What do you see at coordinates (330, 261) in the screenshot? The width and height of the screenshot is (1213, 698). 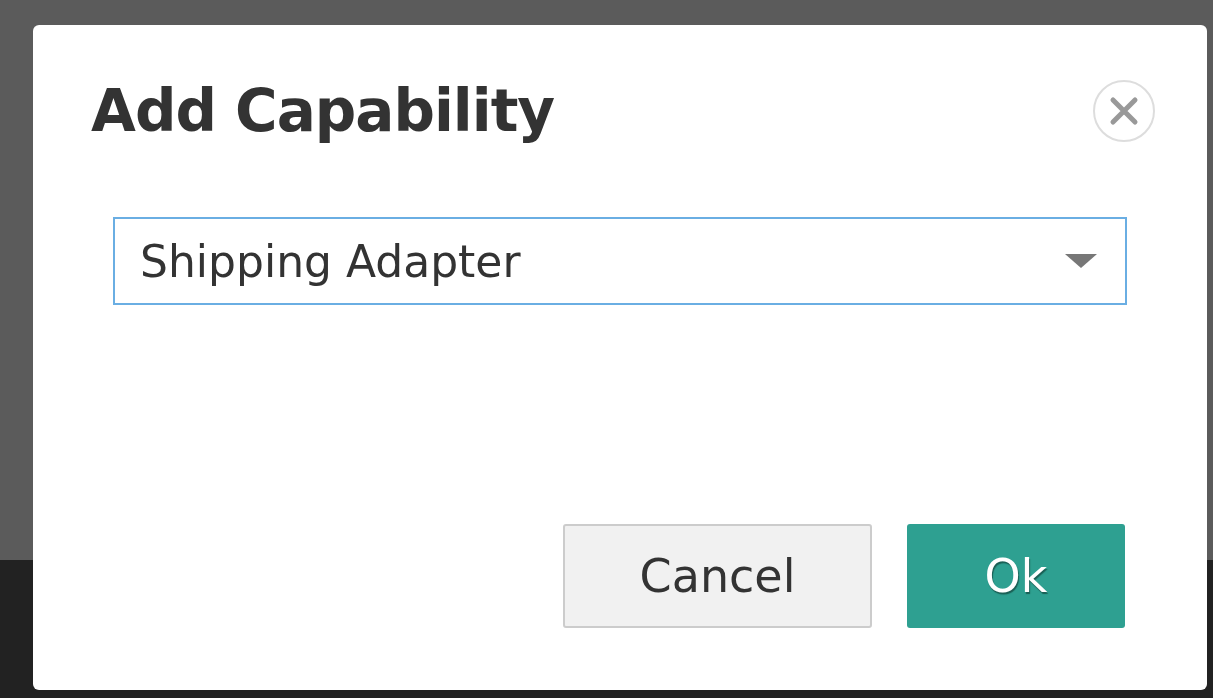 I see `select-value: Shipping Adapter` at bounding box center [330, 261].